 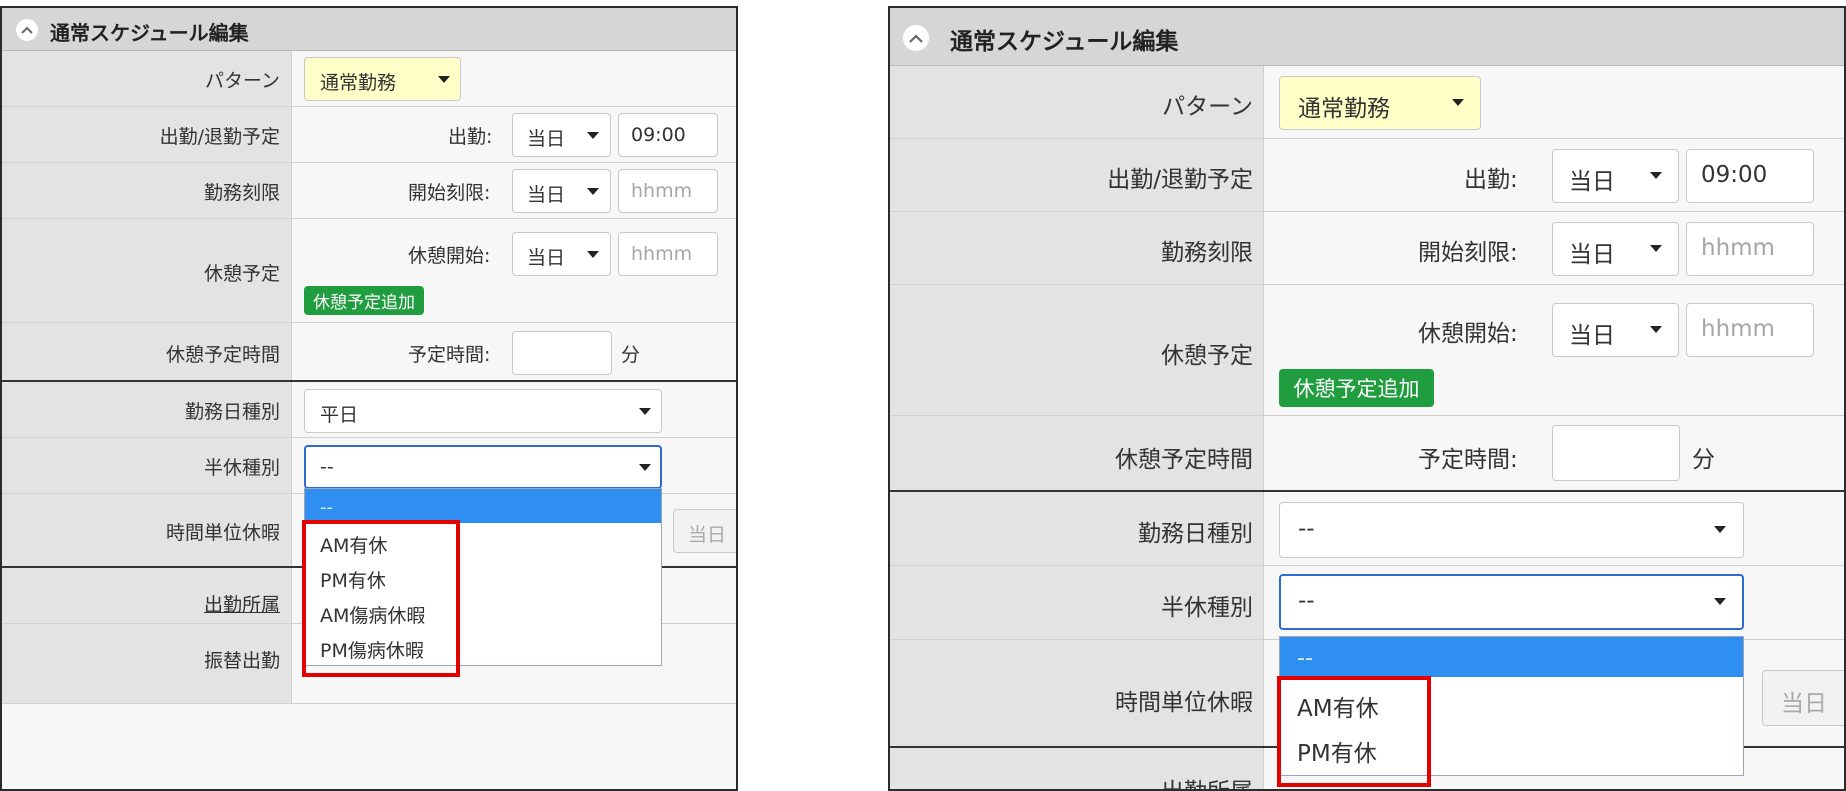 What do you see at coordinates (369, 191) in the screenshot?
I see `row-limit: 勤務刻限 開始刻限: 当日 hhmm` at bounding box center [369, 191].